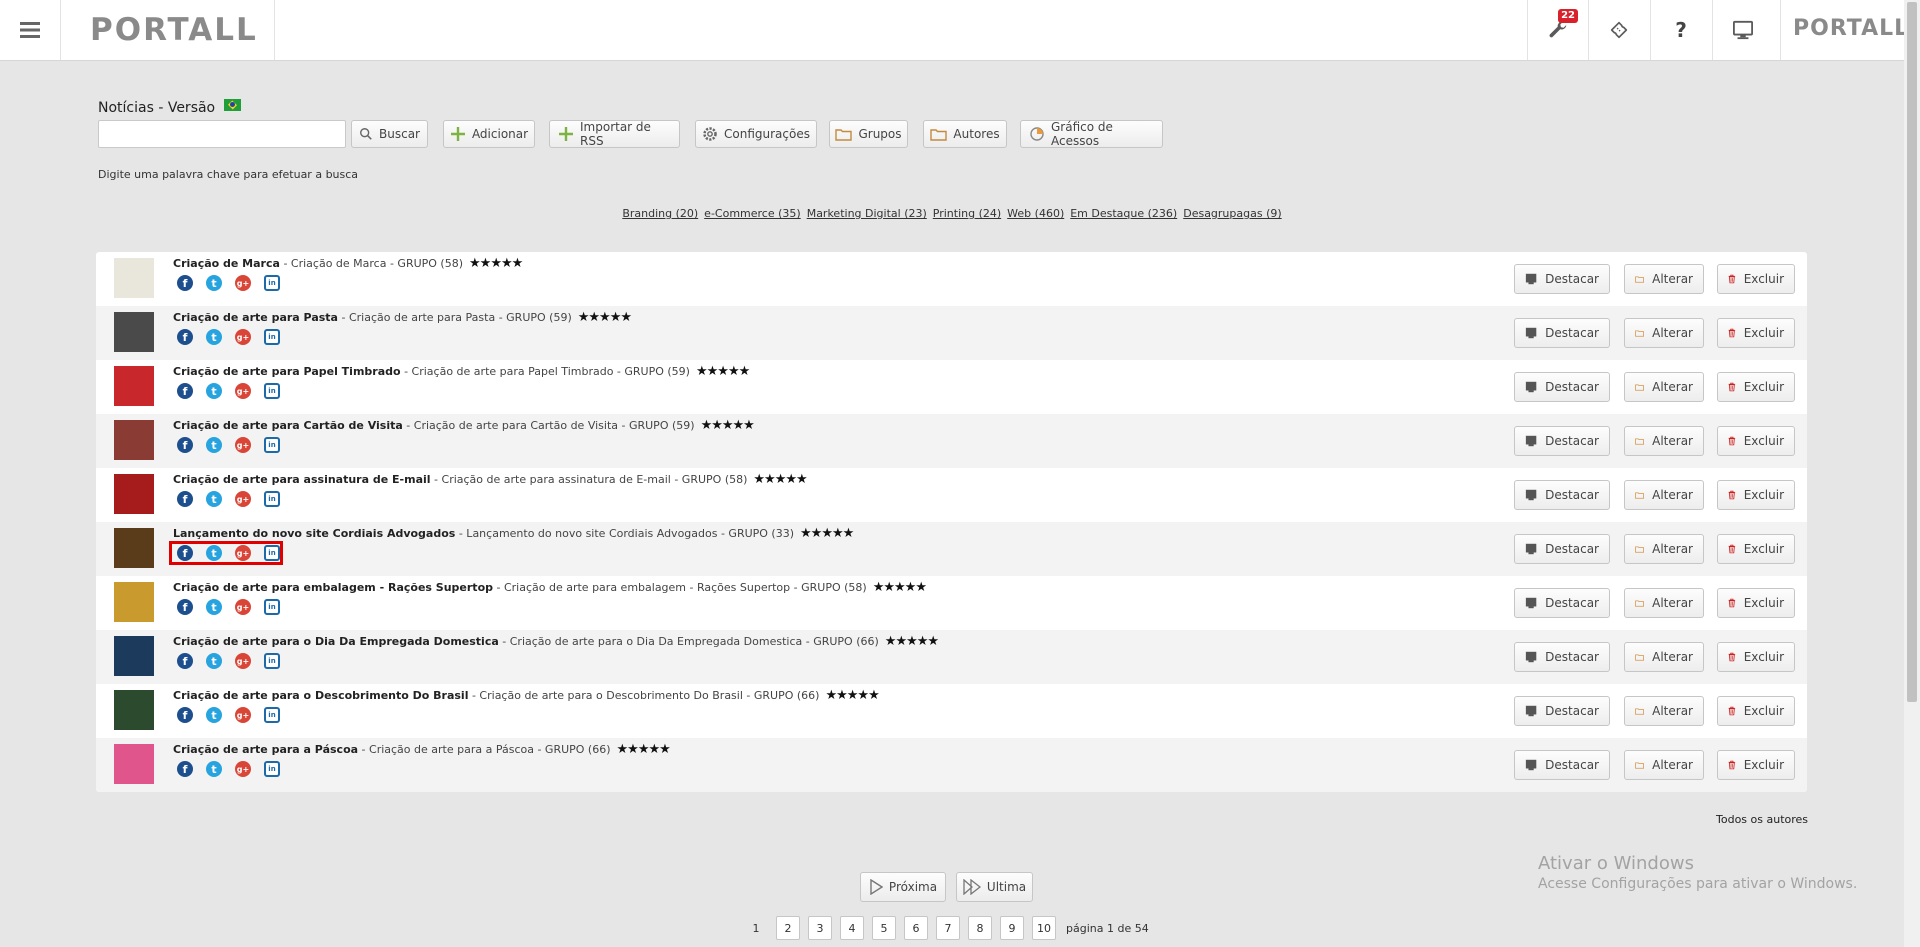 Image resolution: width=1920 pixels, height=947 pixels. Describe the element at coordinates (30, 30) in the screenshot. I see `hamburger-menu-button` at that location.